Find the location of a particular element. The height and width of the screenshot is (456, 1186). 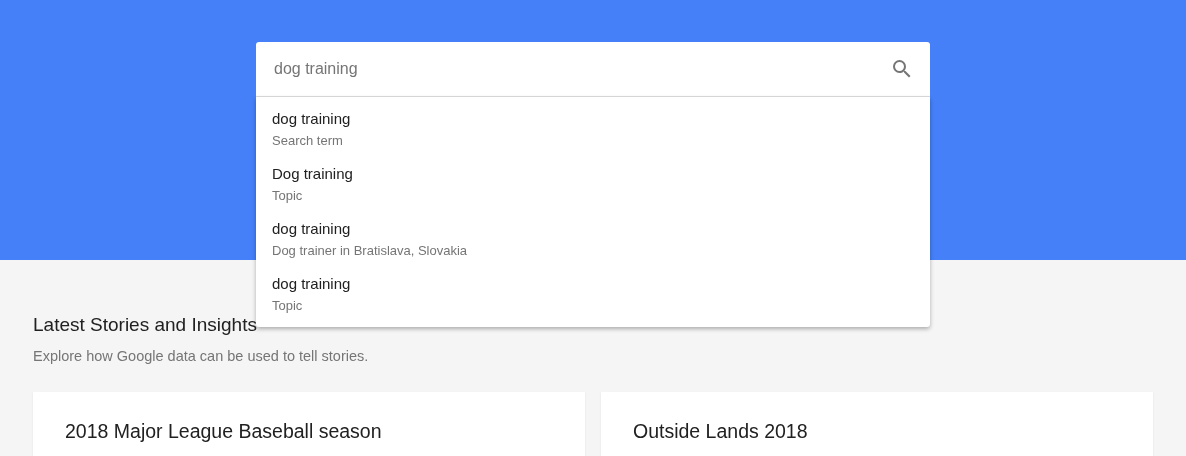

story-card: Outside Lands 2018 is located at coordinates (877, 424).